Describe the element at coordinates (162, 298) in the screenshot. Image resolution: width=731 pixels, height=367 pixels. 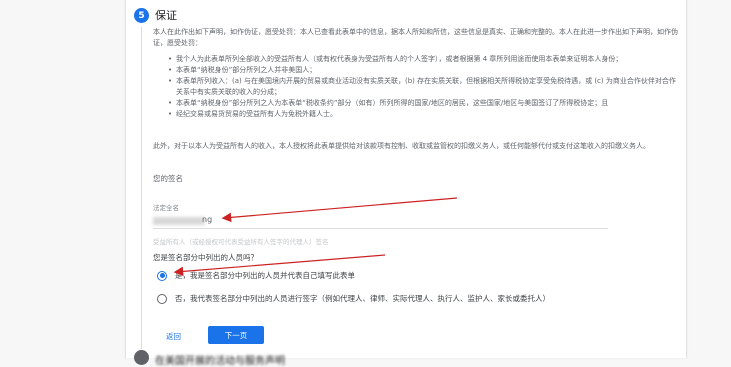
I see `radio-unselected-icon` at that location.